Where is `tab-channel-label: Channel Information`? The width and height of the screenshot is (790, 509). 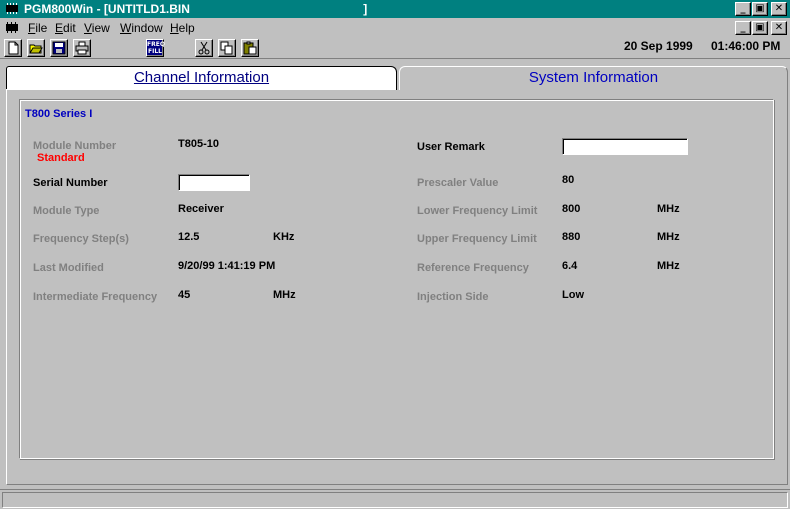
tab-channel-label: Channel Information is located at coordinates (201, 77).